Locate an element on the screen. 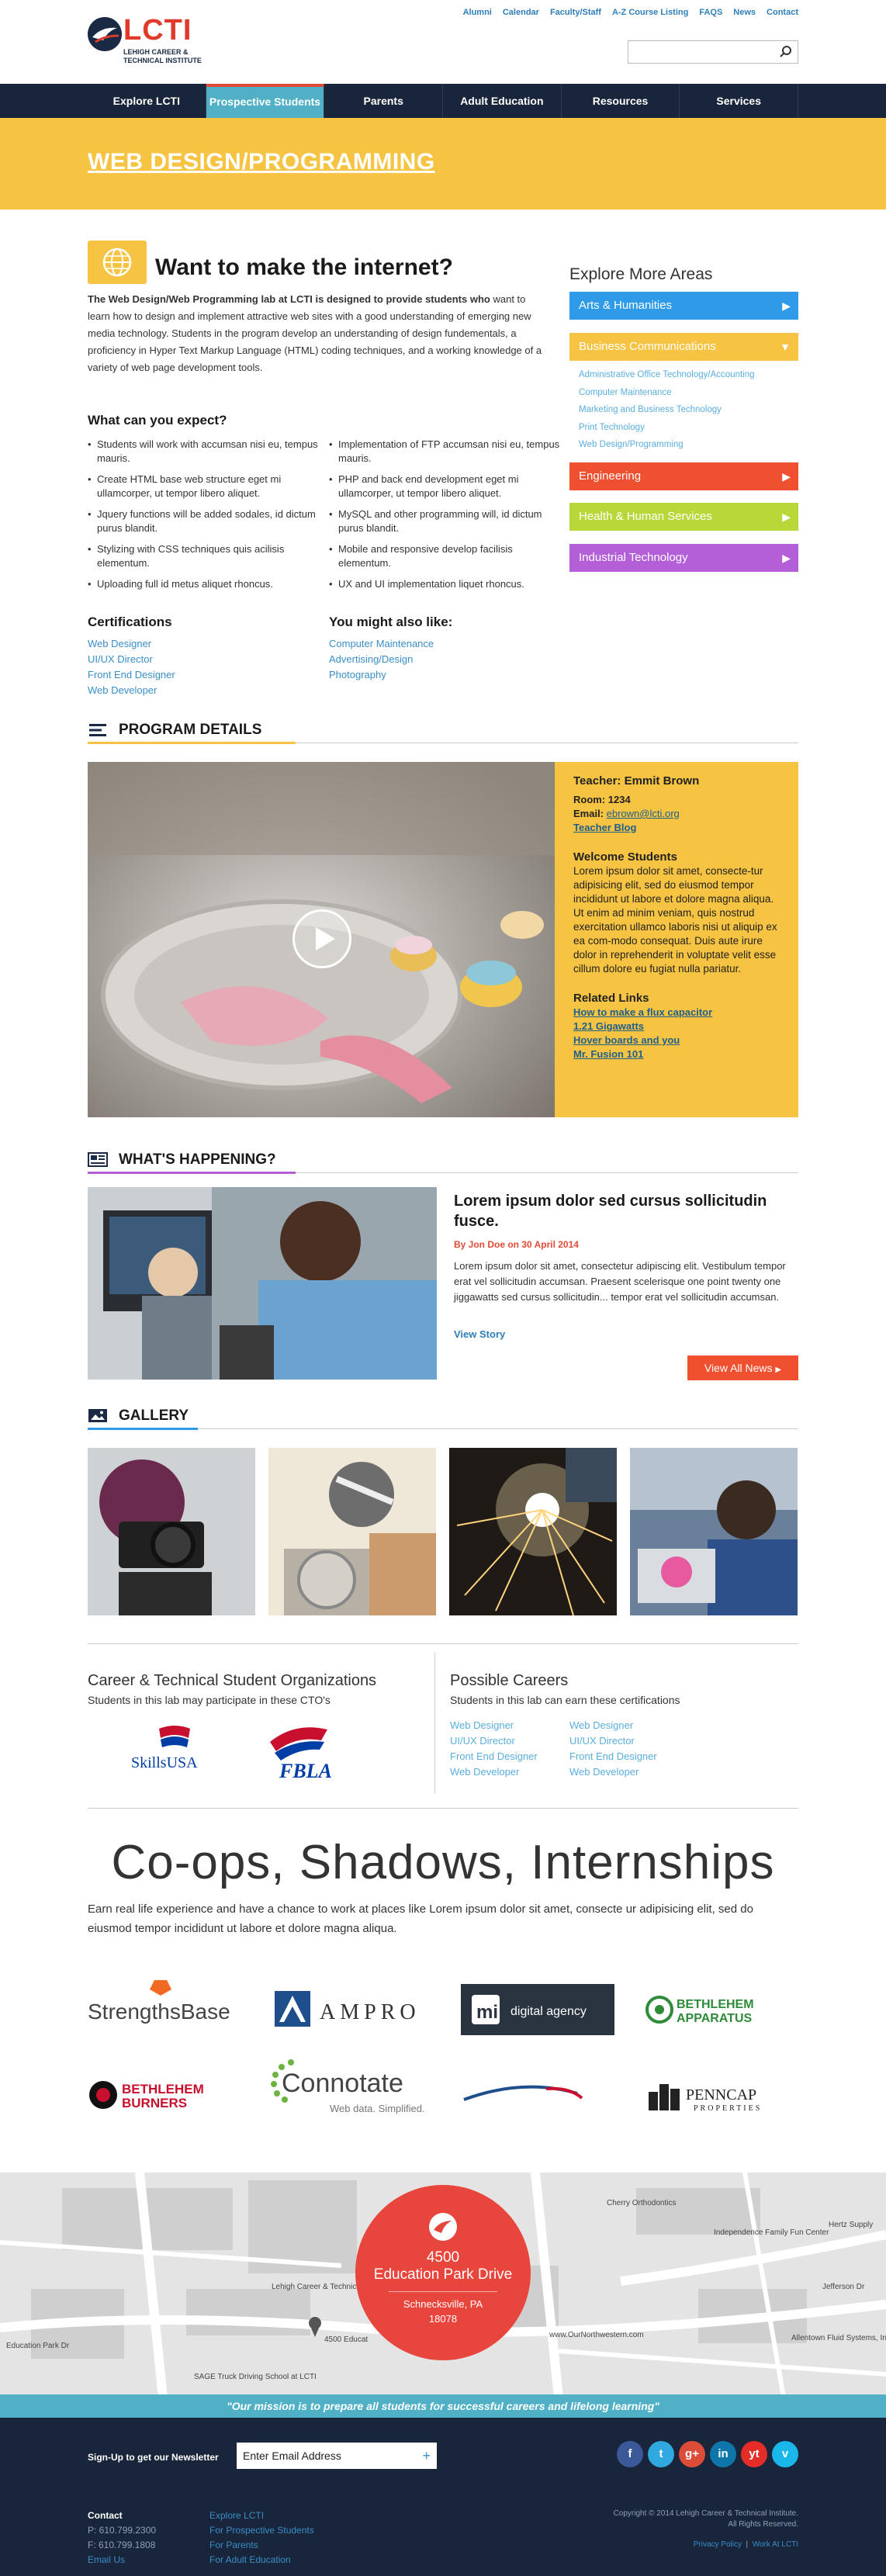  cert-link: Web Developer is located at coordinates (131, 690).